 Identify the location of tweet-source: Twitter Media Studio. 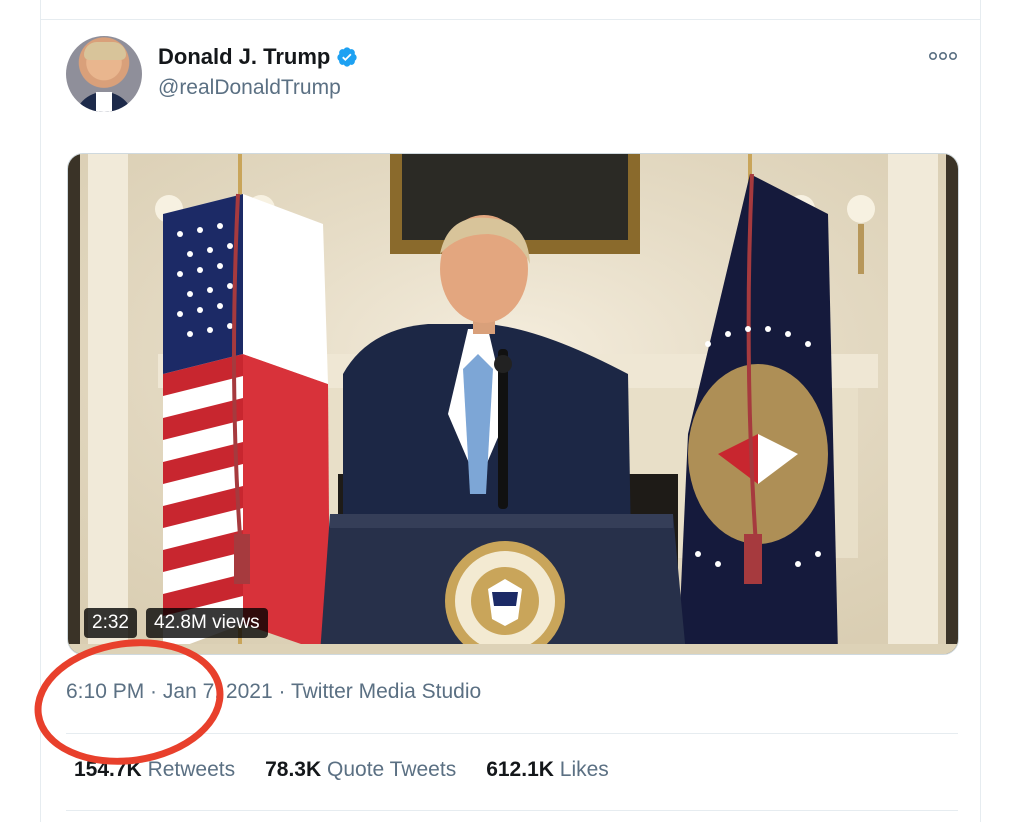
(386, 691).